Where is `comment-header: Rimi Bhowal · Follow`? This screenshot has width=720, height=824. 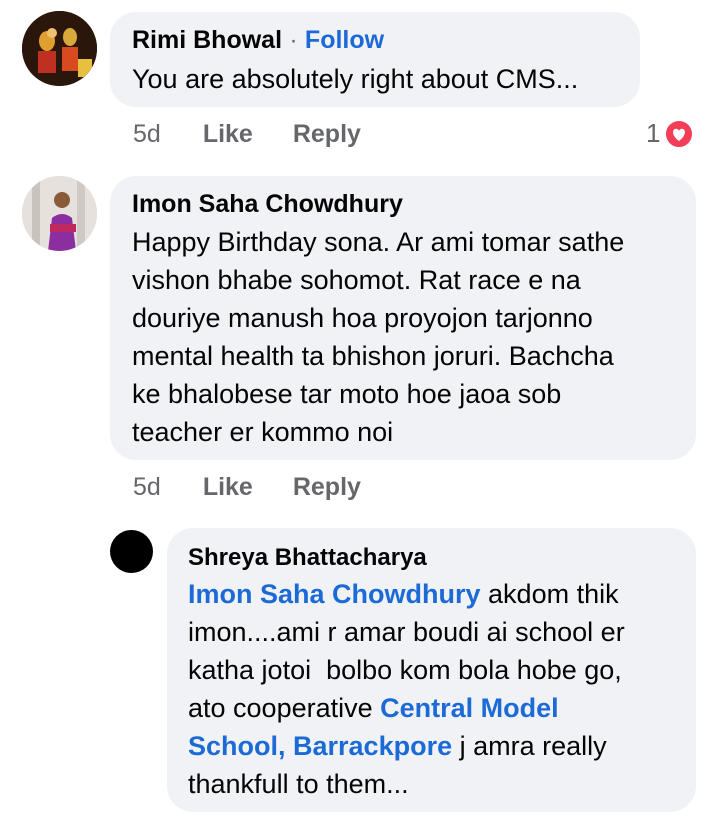 comment-header: Rimi Bhowal · Follow is located at coordinates (258, 40).